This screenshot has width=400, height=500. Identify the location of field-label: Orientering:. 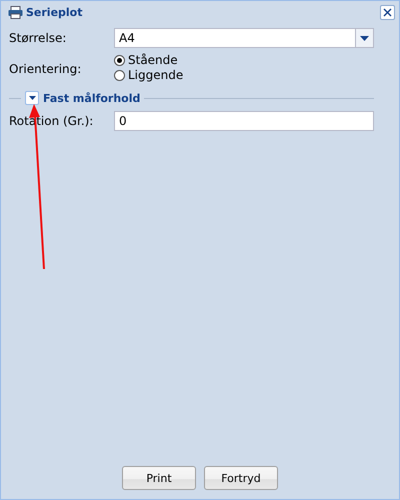
(45, 69).